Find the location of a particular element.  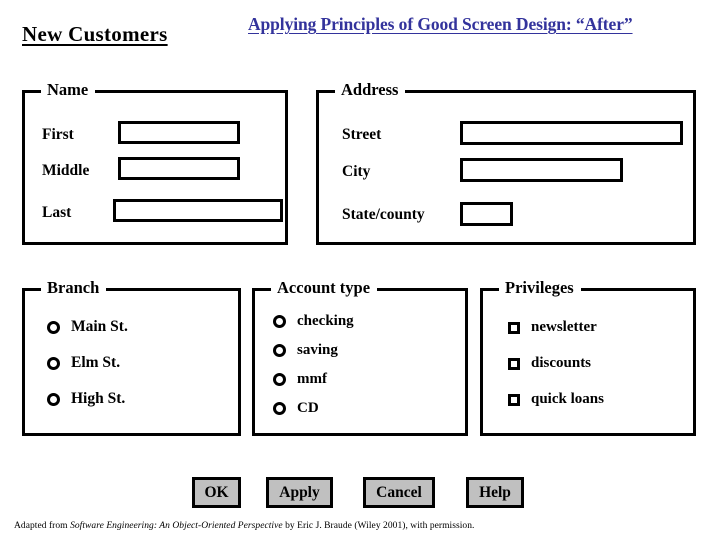

option-label: Main St. is located at coordinates (99, 326).